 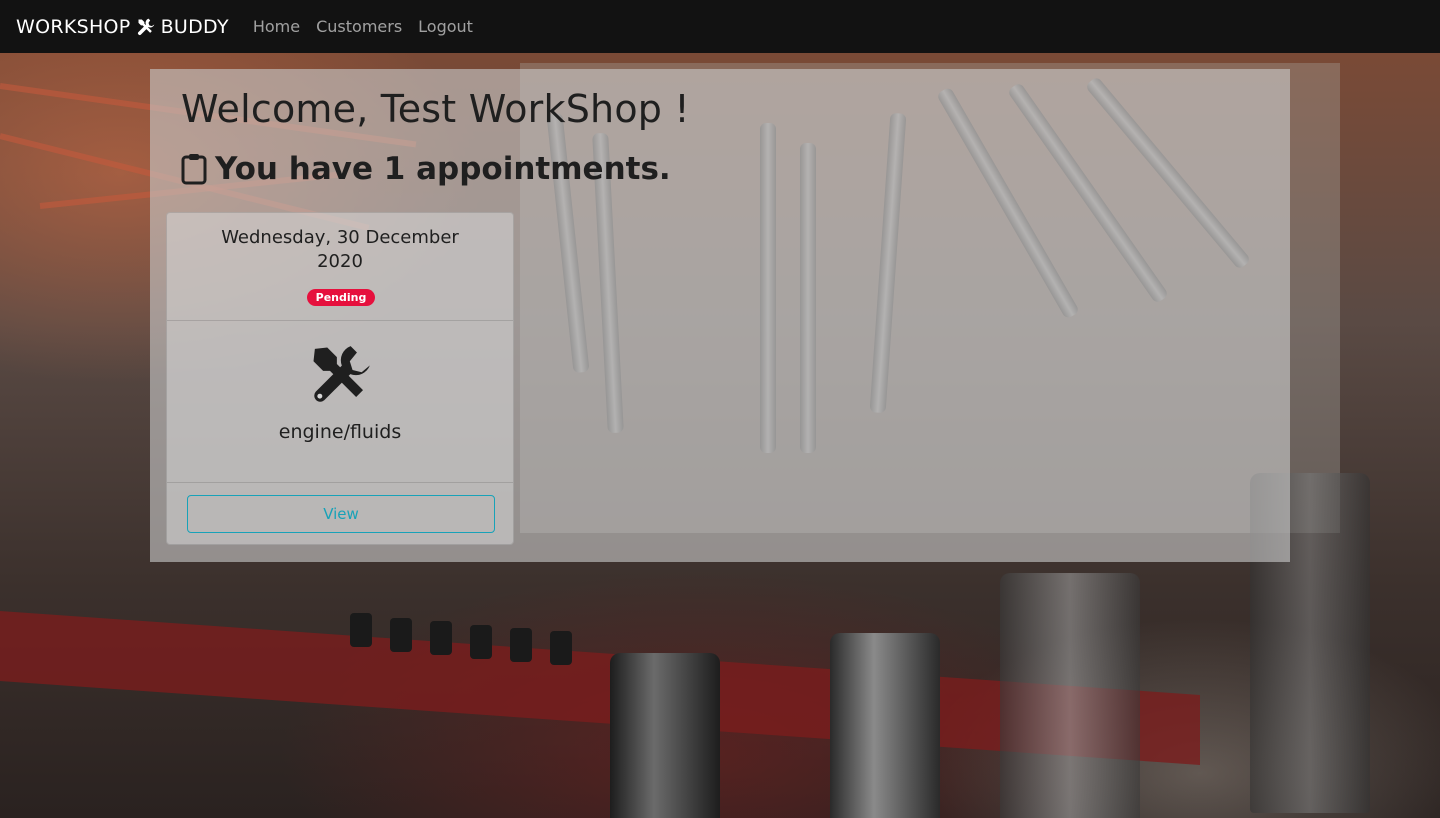 I want to click on status-badge: Pending, so click(x=341, y=297).